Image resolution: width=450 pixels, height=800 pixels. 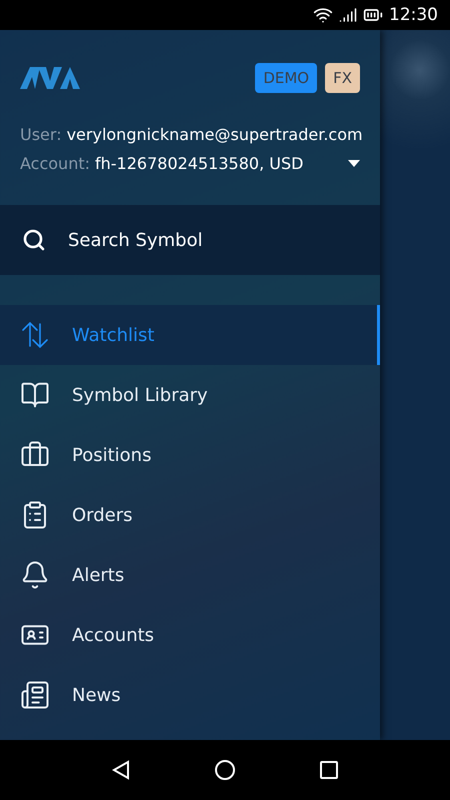 What do you see at coordinates (41, 134) in the screenshot?
I see `user-label: User:` at bounding box center [41, 134].